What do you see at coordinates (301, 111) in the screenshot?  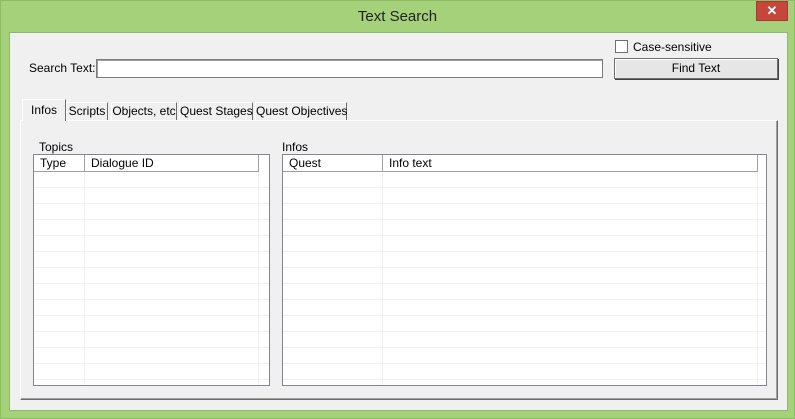 I see `tab-quest-objectives: Quest Objectives` at bounding box center [301, 111].